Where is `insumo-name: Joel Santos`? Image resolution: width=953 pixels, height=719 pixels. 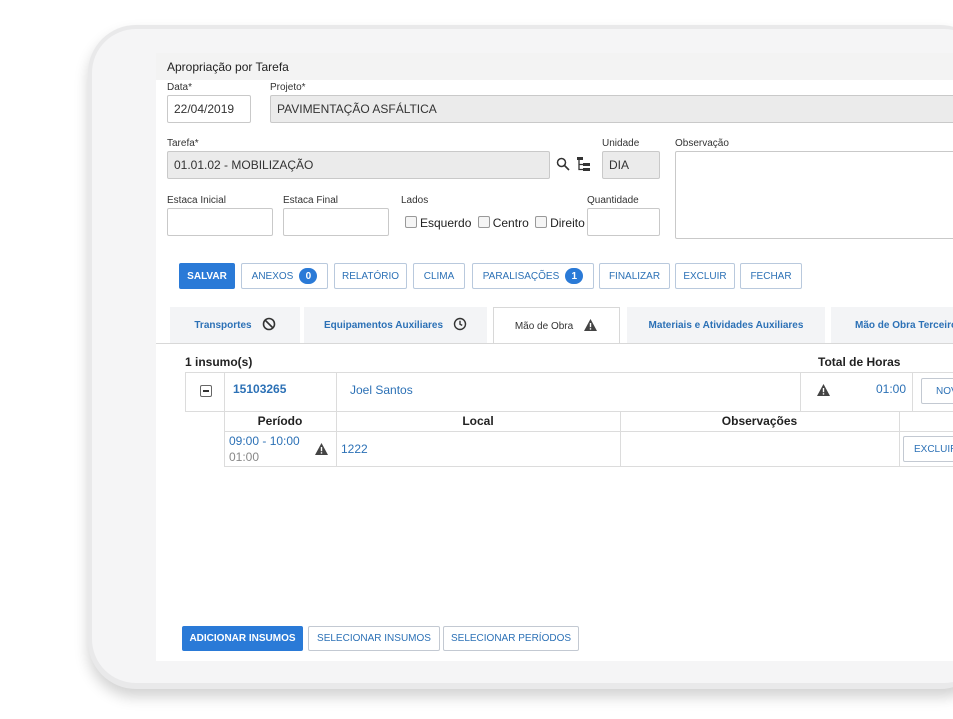 insumo-name: Joel Santos is located at coordinates (381, 390).